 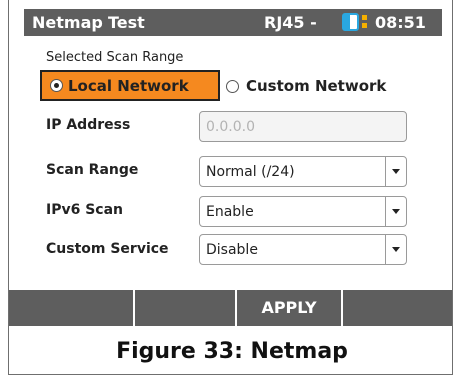 I want to click on scan-range-label: Scan Range, so click(x=92, y=170).